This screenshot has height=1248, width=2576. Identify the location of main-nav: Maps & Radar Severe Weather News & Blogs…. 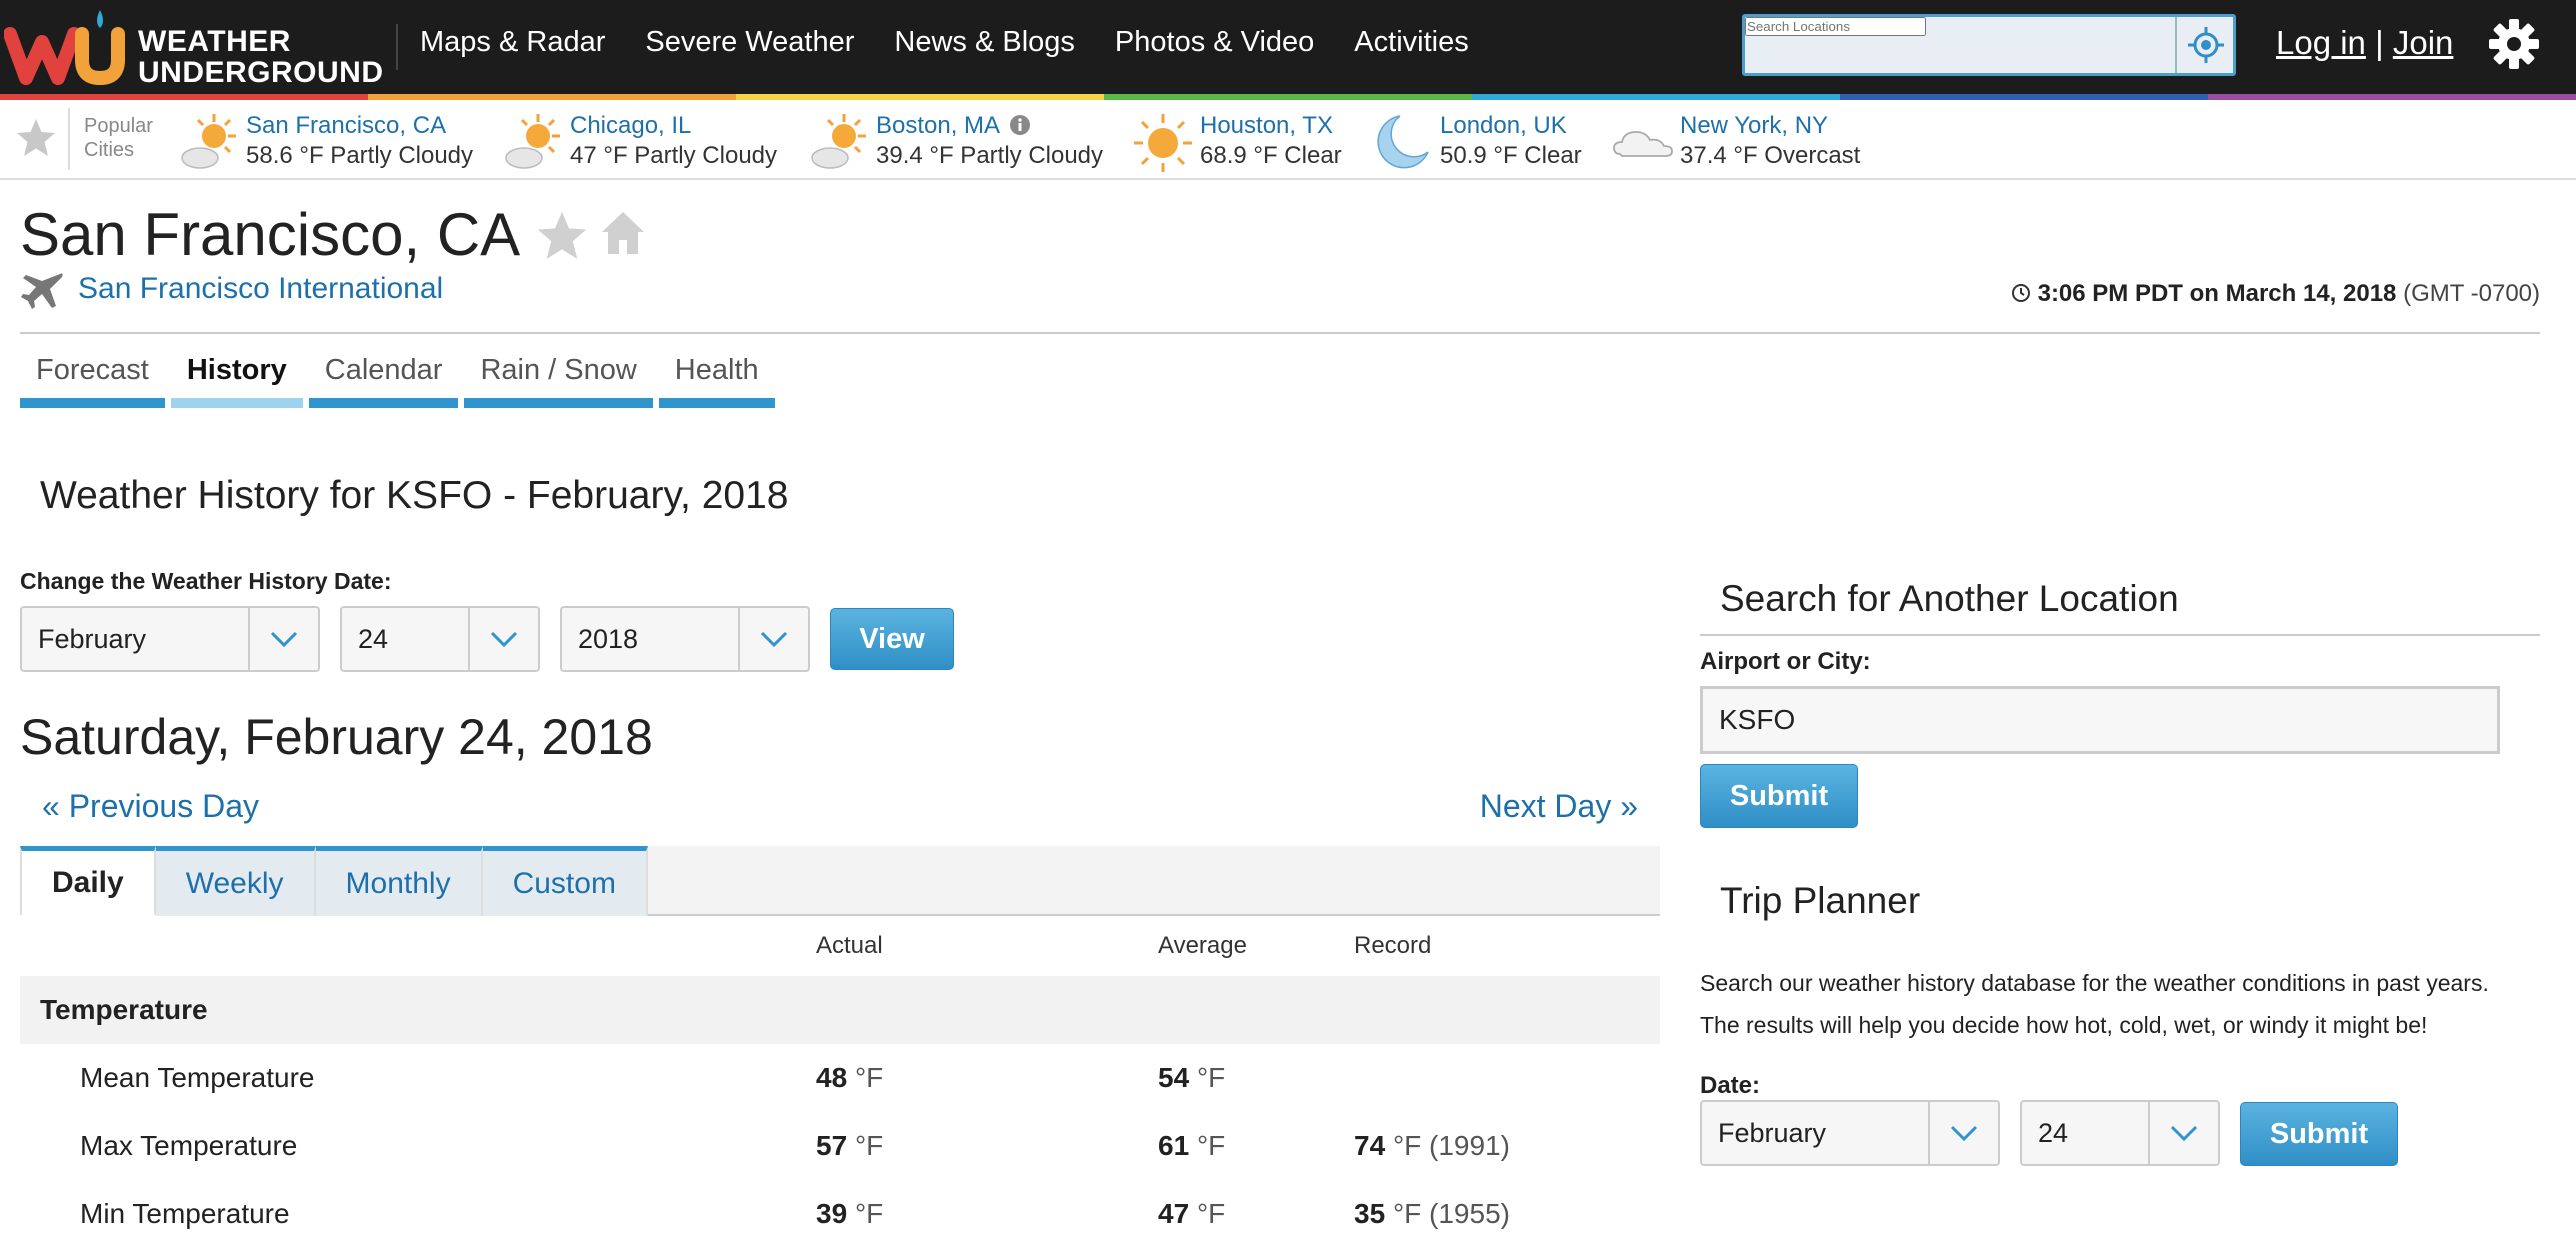
(944, 42).